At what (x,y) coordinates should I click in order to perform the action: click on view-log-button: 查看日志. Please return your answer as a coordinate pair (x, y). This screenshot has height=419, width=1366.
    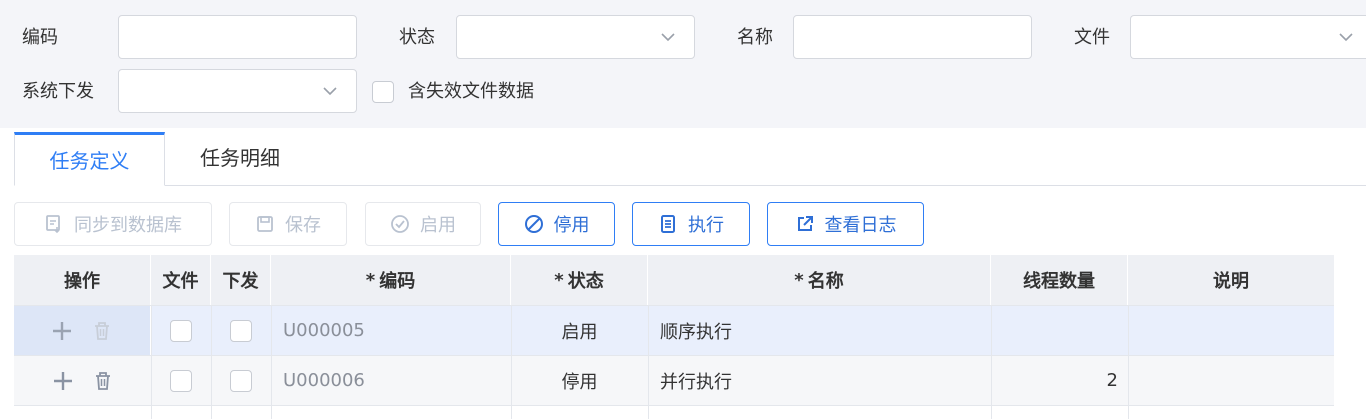
    Looking at the image, I should click on (845, 224).